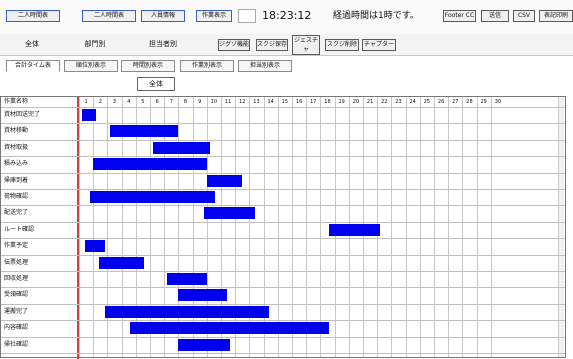 The image size is (573, 359). Describe the element at coordinates (100, 102) in the screenshot. I see `hour-label: 2` at that location.